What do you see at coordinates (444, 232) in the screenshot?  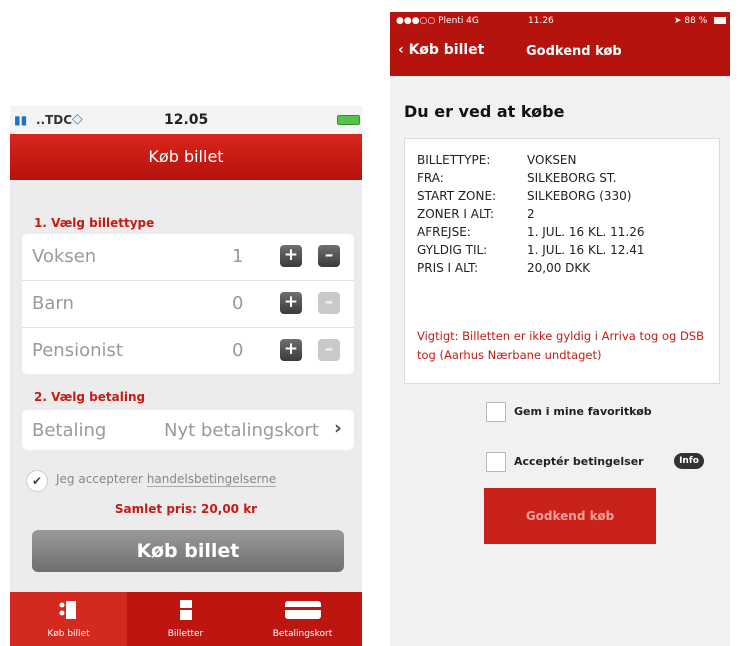 I see `detail-key: AFREJSE:` at bounding box center [444, 232].